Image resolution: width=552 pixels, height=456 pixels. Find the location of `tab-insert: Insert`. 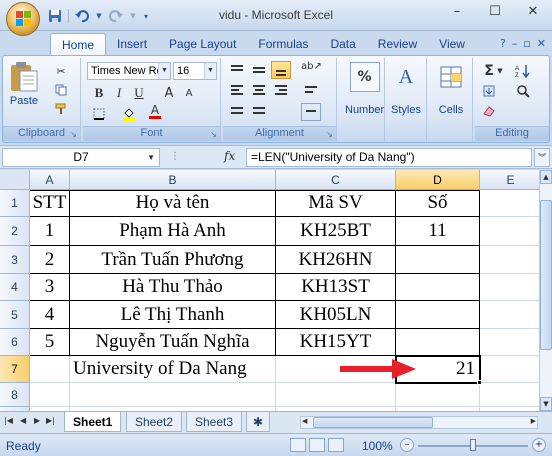

tab-insert: Insert is located at coordinates (132, 44).